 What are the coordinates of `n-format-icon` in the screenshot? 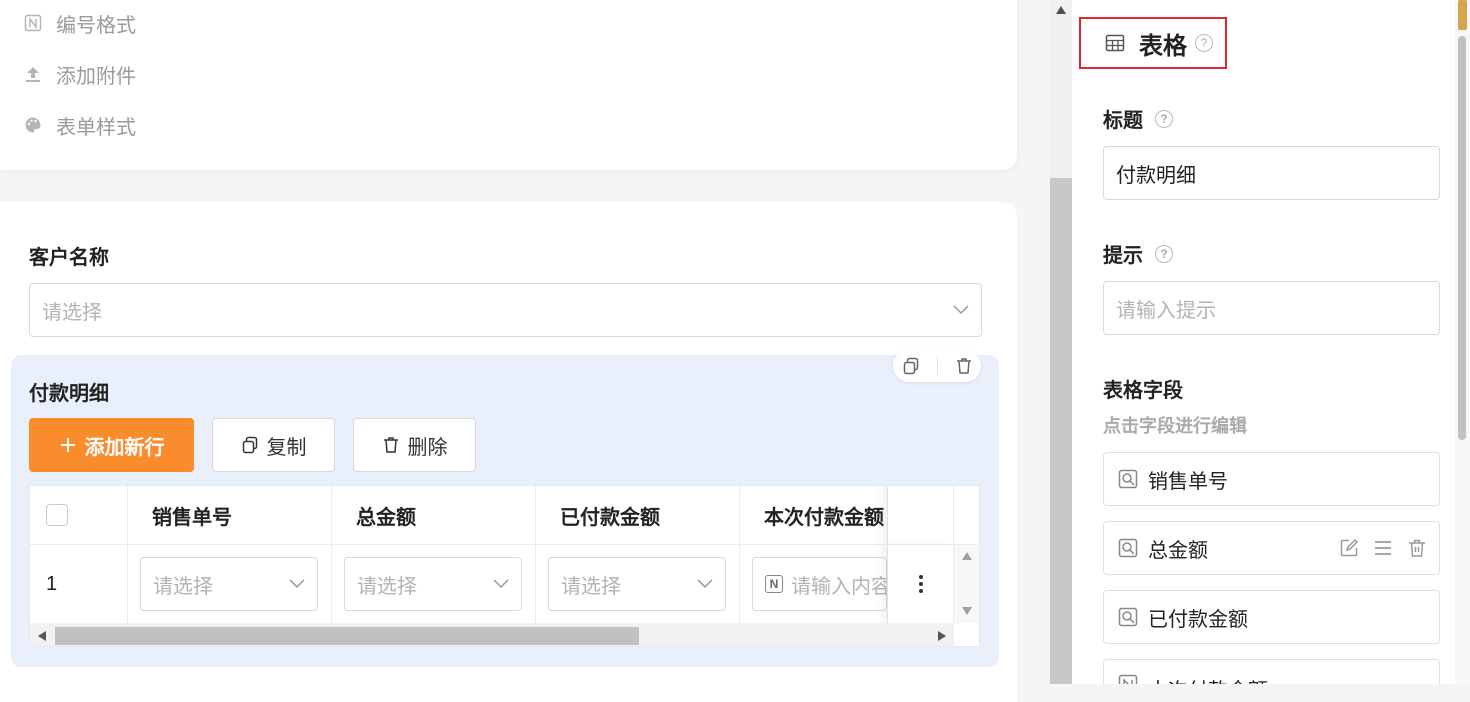 It's located at (33, 23).